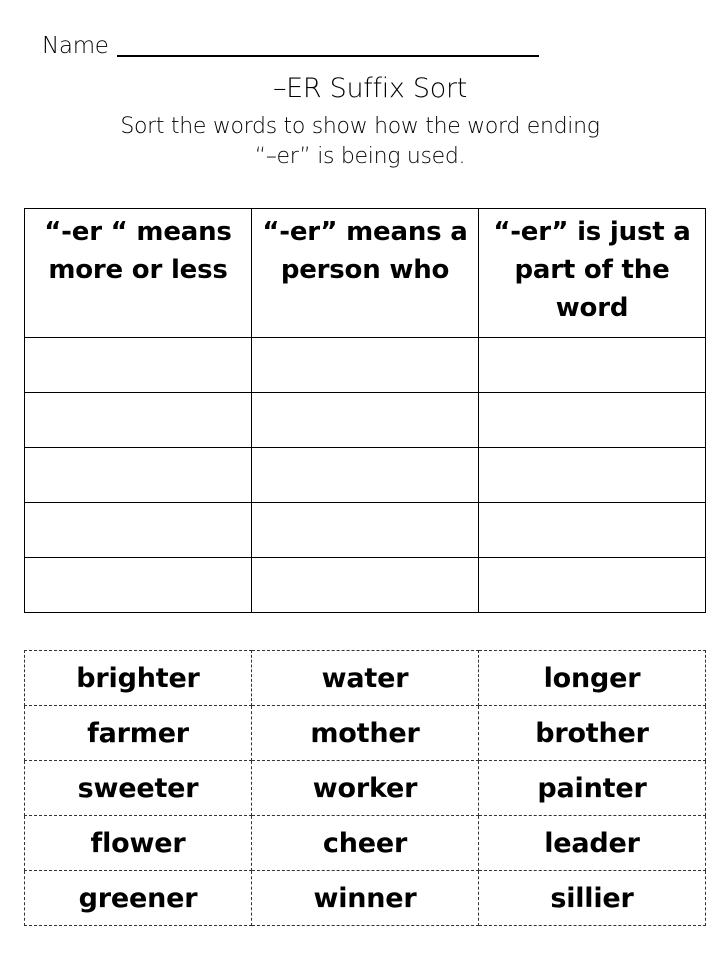  I want to click on word-card-row: greener winner sillier, so click(365, 898).